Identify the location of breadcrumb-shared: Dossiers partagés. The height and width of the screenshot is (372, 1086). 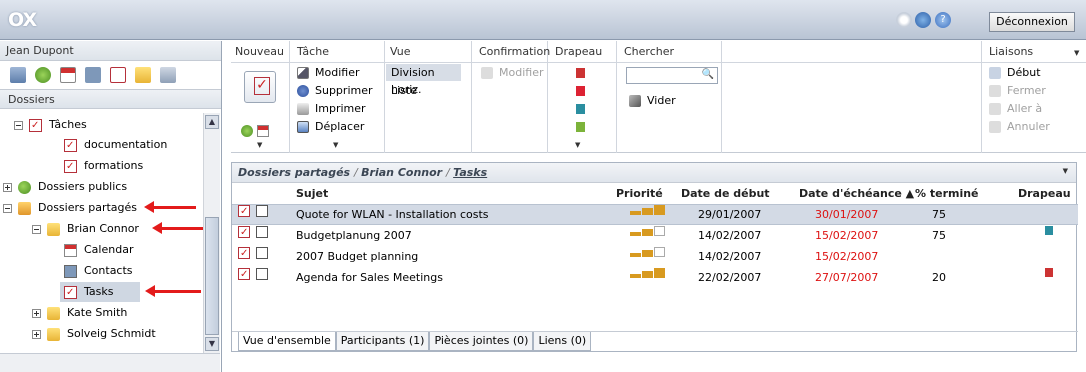
(294, 172).